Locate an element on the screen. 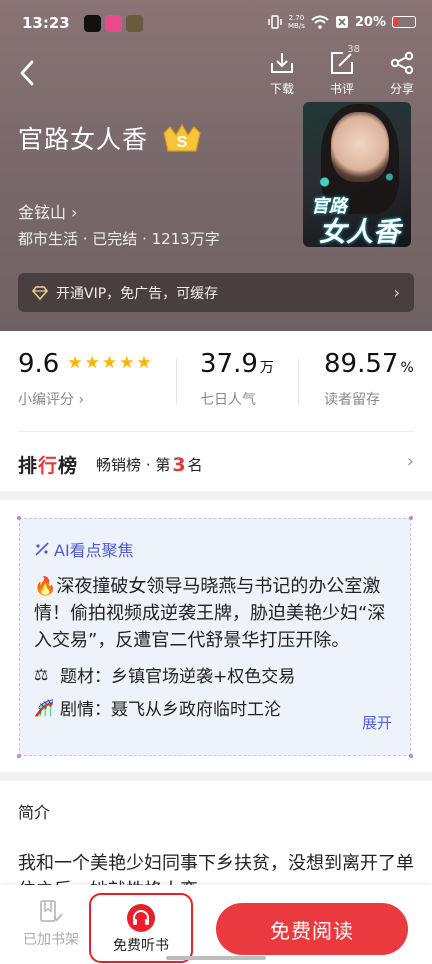  download-button: 下载 is located at coordinates (282, 73).